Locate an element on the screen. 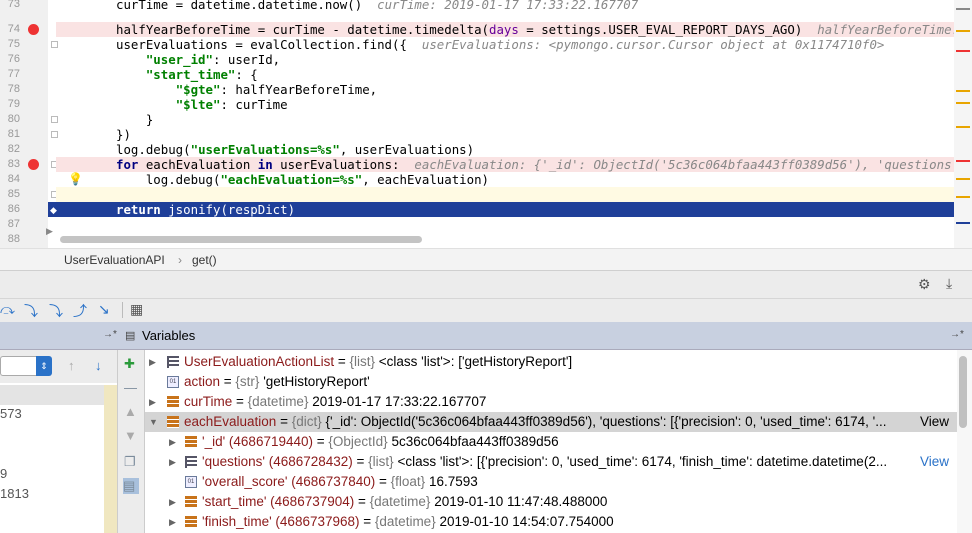 The height and width of the screenshot is (533, 972). error-stripe-scrollbar is located at coordinates (963, 124).